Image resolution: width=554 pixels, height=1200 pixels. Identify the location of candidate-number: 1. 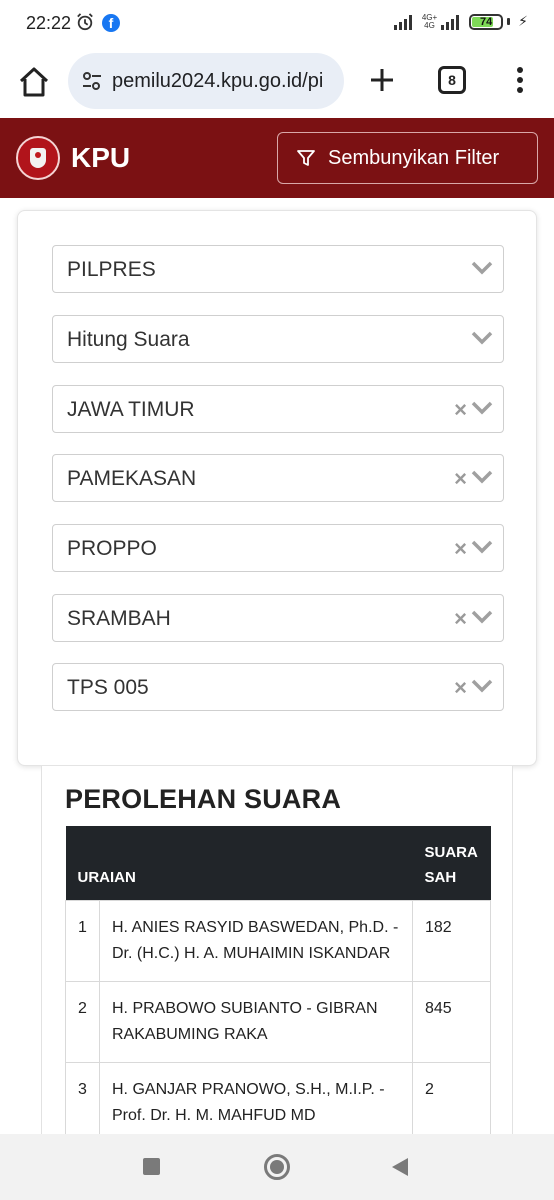
(82, 940).